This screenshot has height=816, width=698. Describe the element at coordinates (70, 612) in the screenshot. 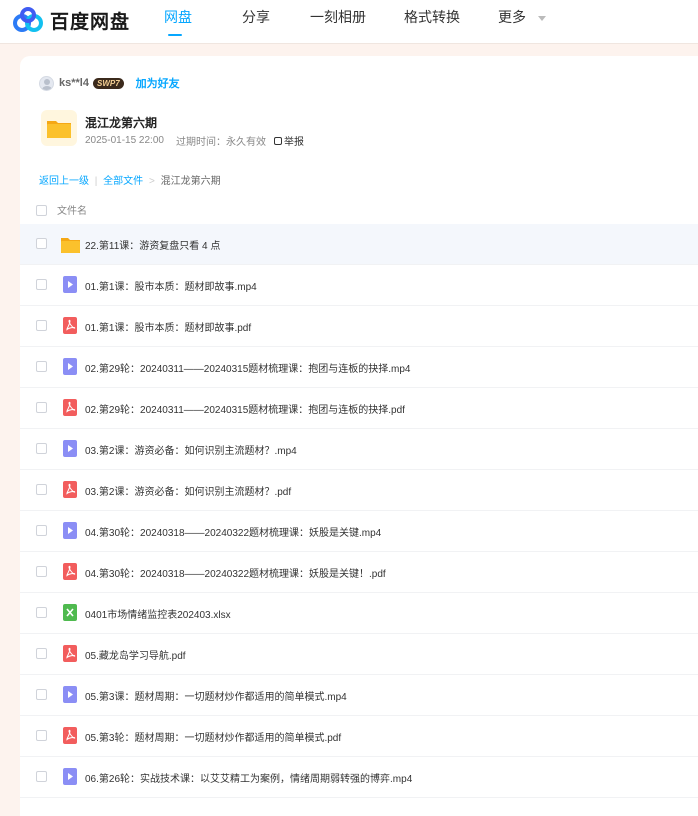

I see `excel-file-icon` at that location.